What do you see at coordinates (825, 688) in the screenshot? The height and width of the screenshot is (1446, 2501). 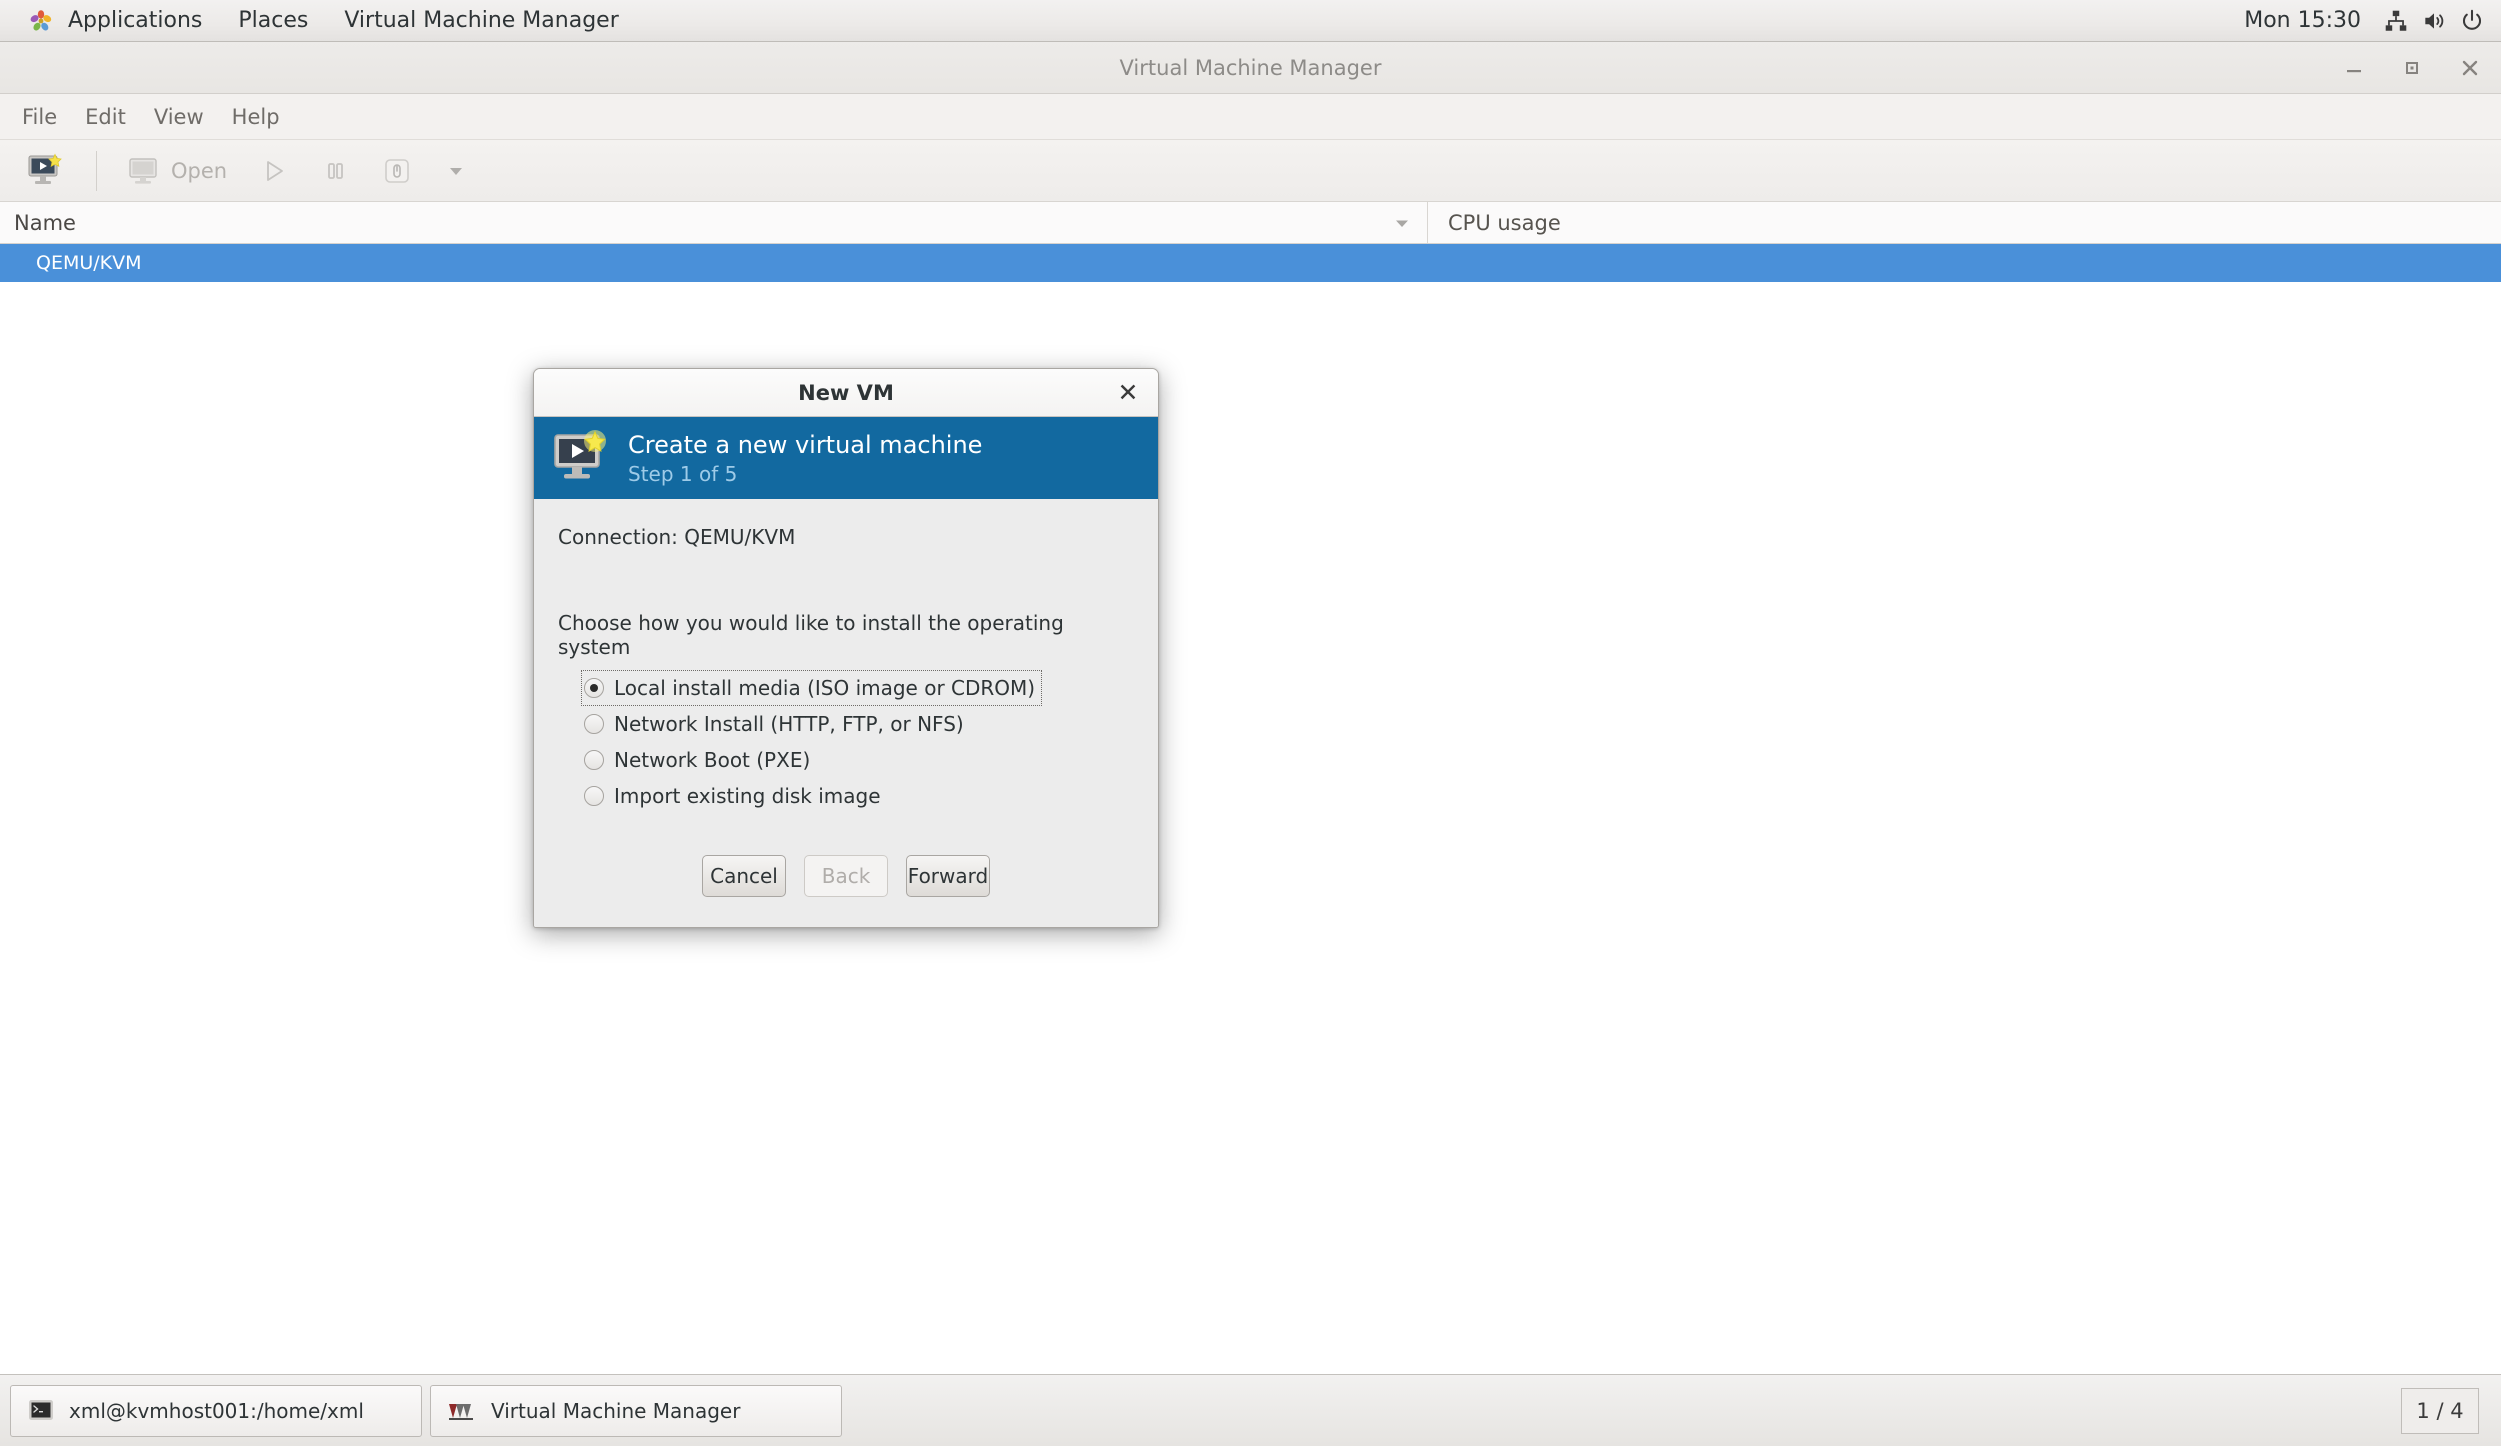 I see `radio-local-install-media-label: Local install media (ISO image or CDROM)` at bounding box center [825, 688].